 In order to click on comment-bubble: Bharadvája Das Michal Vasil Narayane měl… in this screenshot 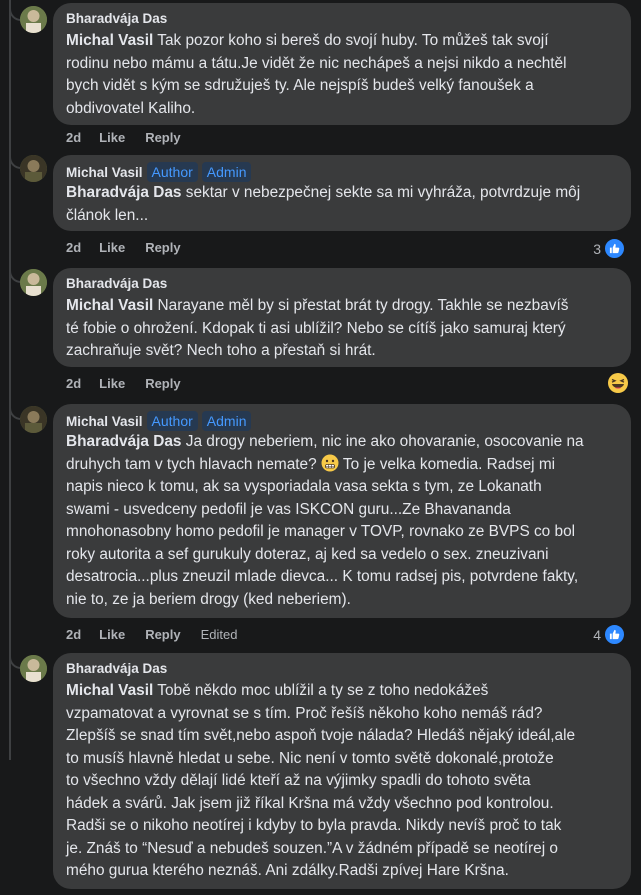, I will do `click(342, 317)`.